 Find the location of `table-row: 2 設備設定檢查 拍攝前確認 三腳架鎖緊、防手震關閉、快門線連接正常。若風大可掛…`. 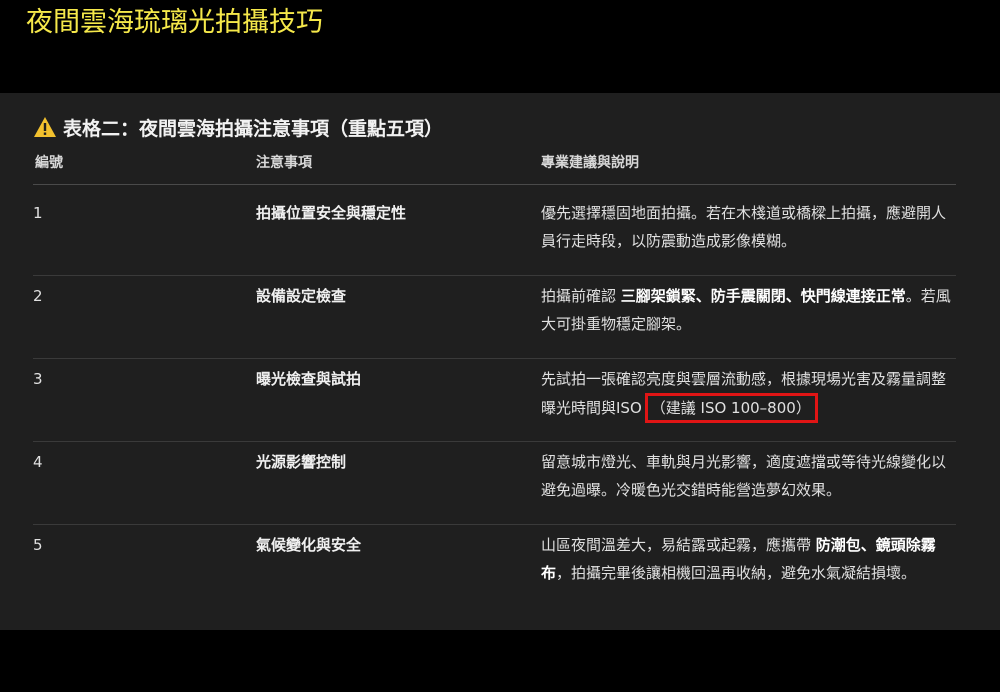

table-row: 2 設備設定檢查 拍攝前確認 三腳架鎖緊、防手震關閉、快門線連接正常。若風大可掛… is located at coordinates (494, 320).